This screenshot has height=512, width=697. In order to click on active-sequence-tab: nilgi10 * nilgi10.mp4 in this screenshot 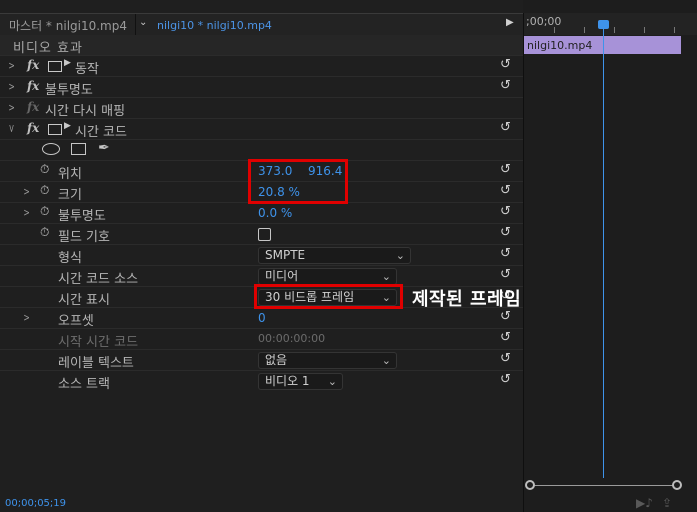, I will do `click(214, 25)`.